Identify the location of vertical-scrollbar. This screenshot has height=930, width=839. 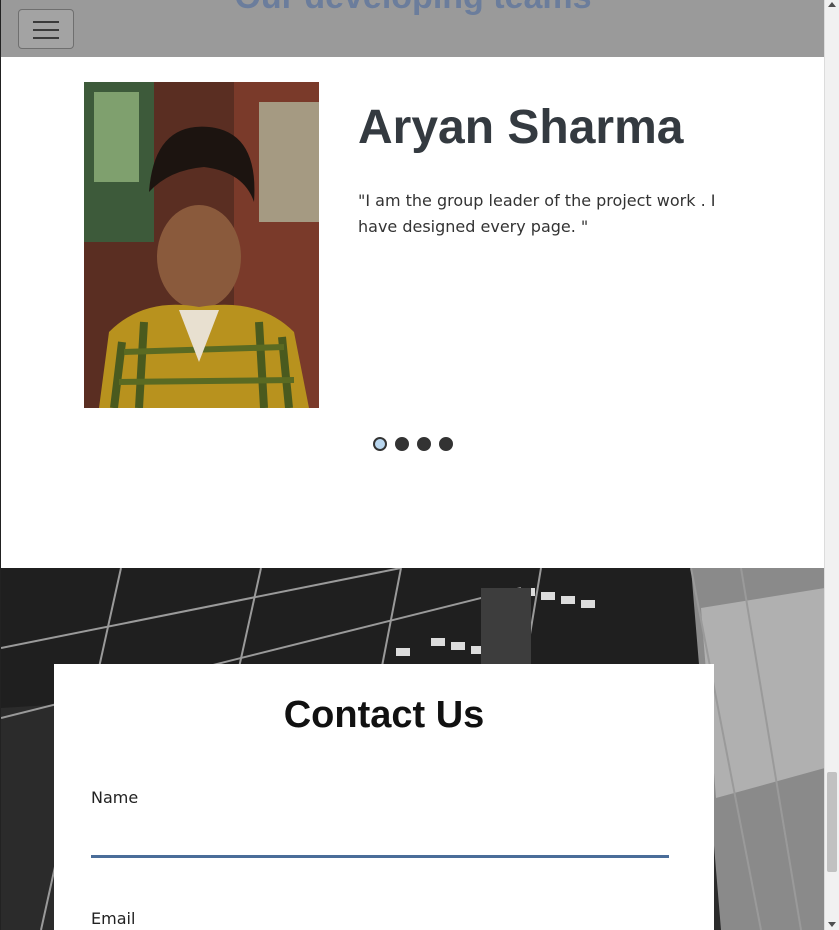
(831, 465).